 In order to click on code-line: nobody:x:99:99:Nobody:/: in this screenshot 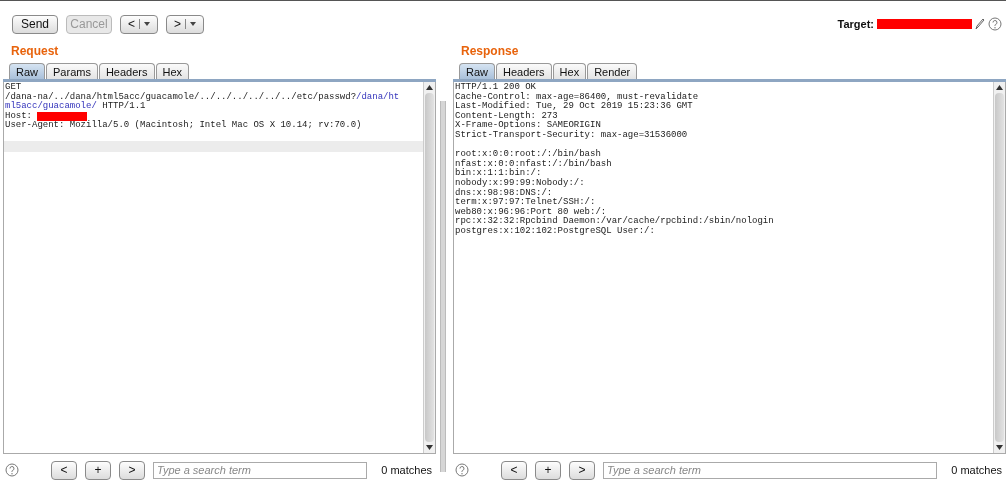, I will do `click(520, 183)`.